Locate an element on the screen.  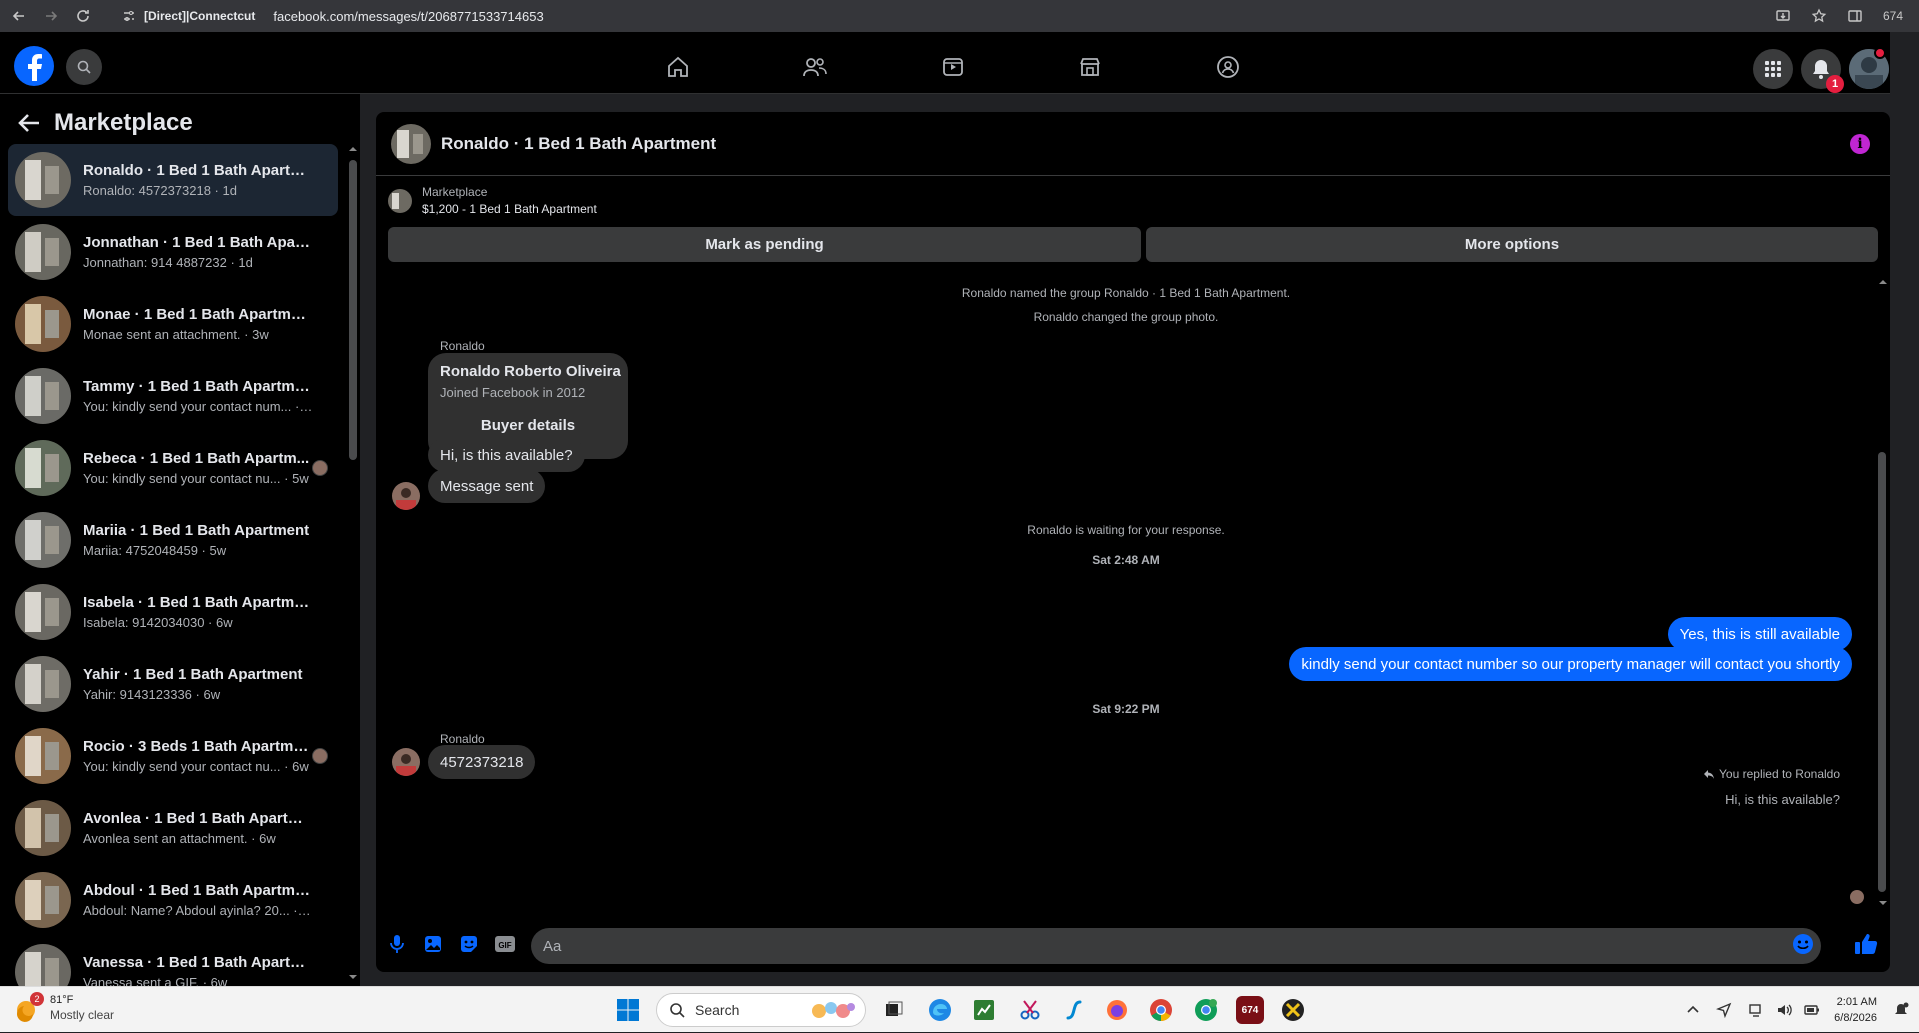
info-icon: i is located at coordinates (1860, 144).